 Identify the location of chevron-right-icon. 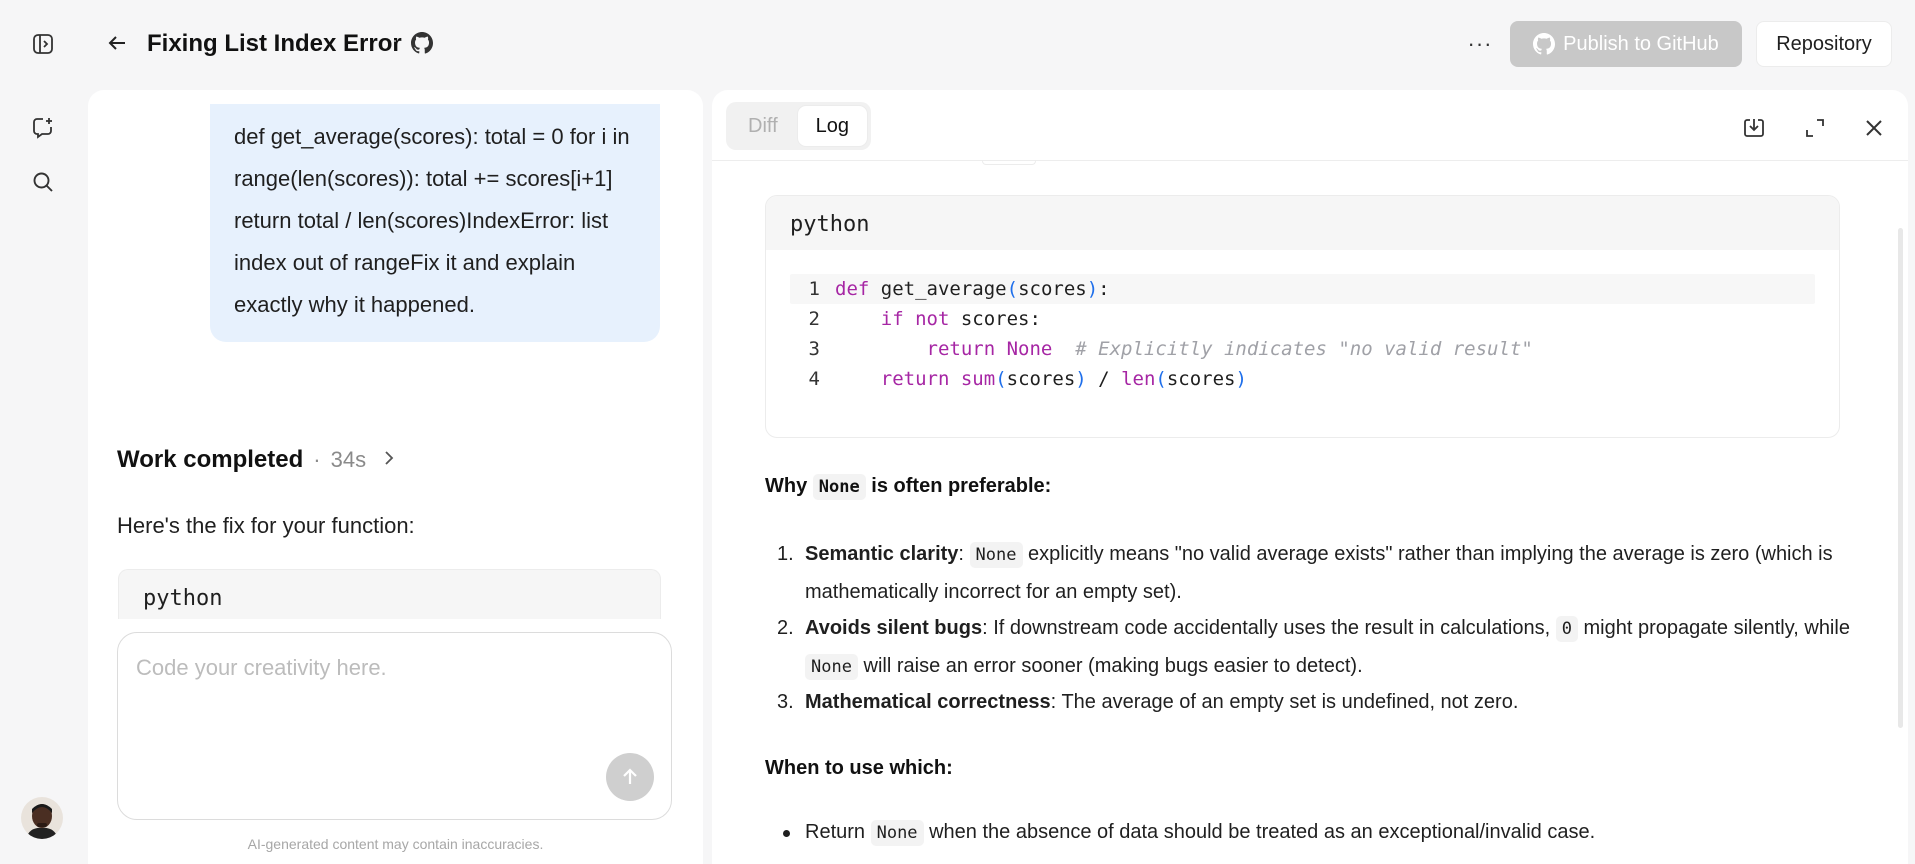
(389, 460).